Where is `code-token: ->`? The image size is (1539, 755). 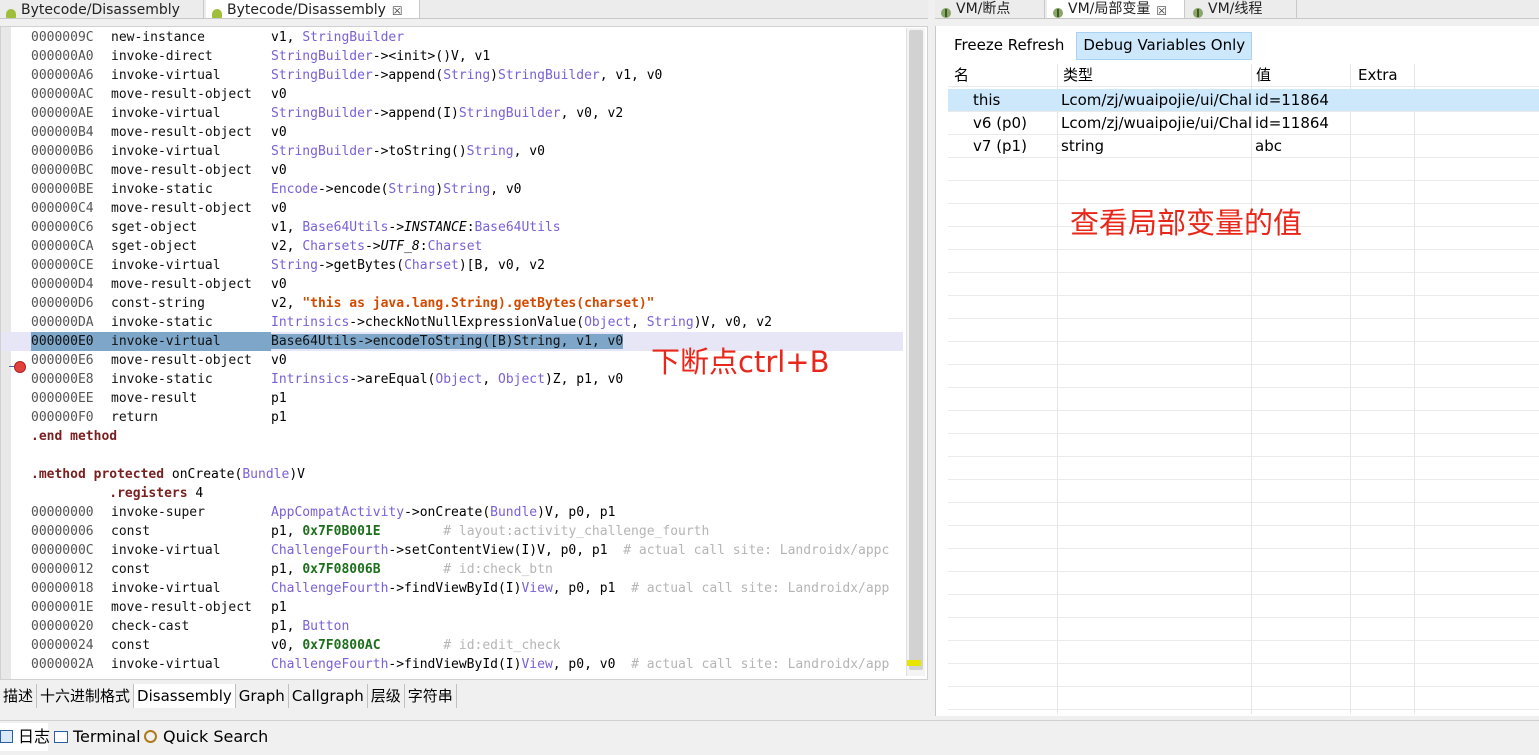 code-token: -> is located at coordinates (372, 246).